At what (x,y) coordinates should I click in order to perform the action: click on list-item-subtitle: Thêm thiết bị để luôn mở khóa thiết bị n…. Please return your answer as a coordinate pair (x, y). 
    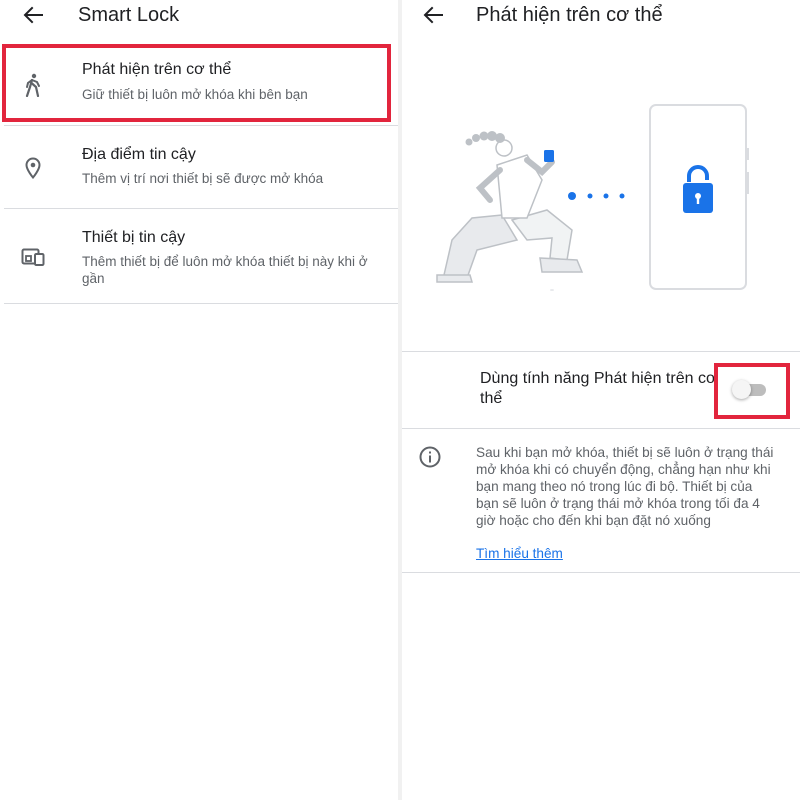
    Looking at the image, I should click on (225, 270).